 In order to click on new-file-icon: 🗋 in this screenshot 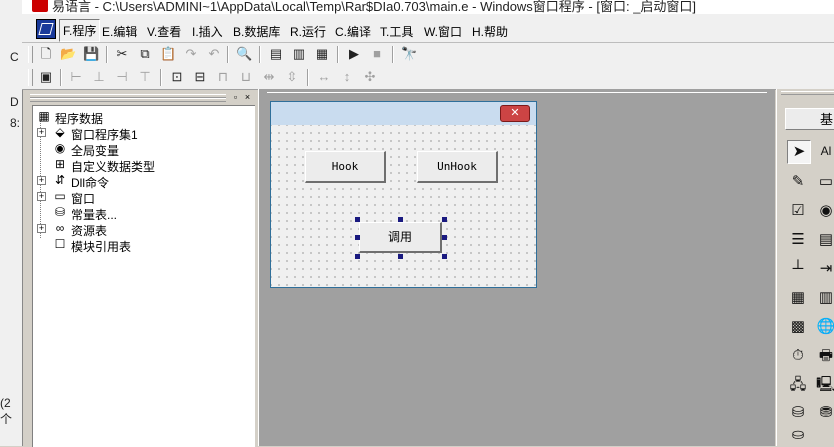, I will do `click(46, 54)`.